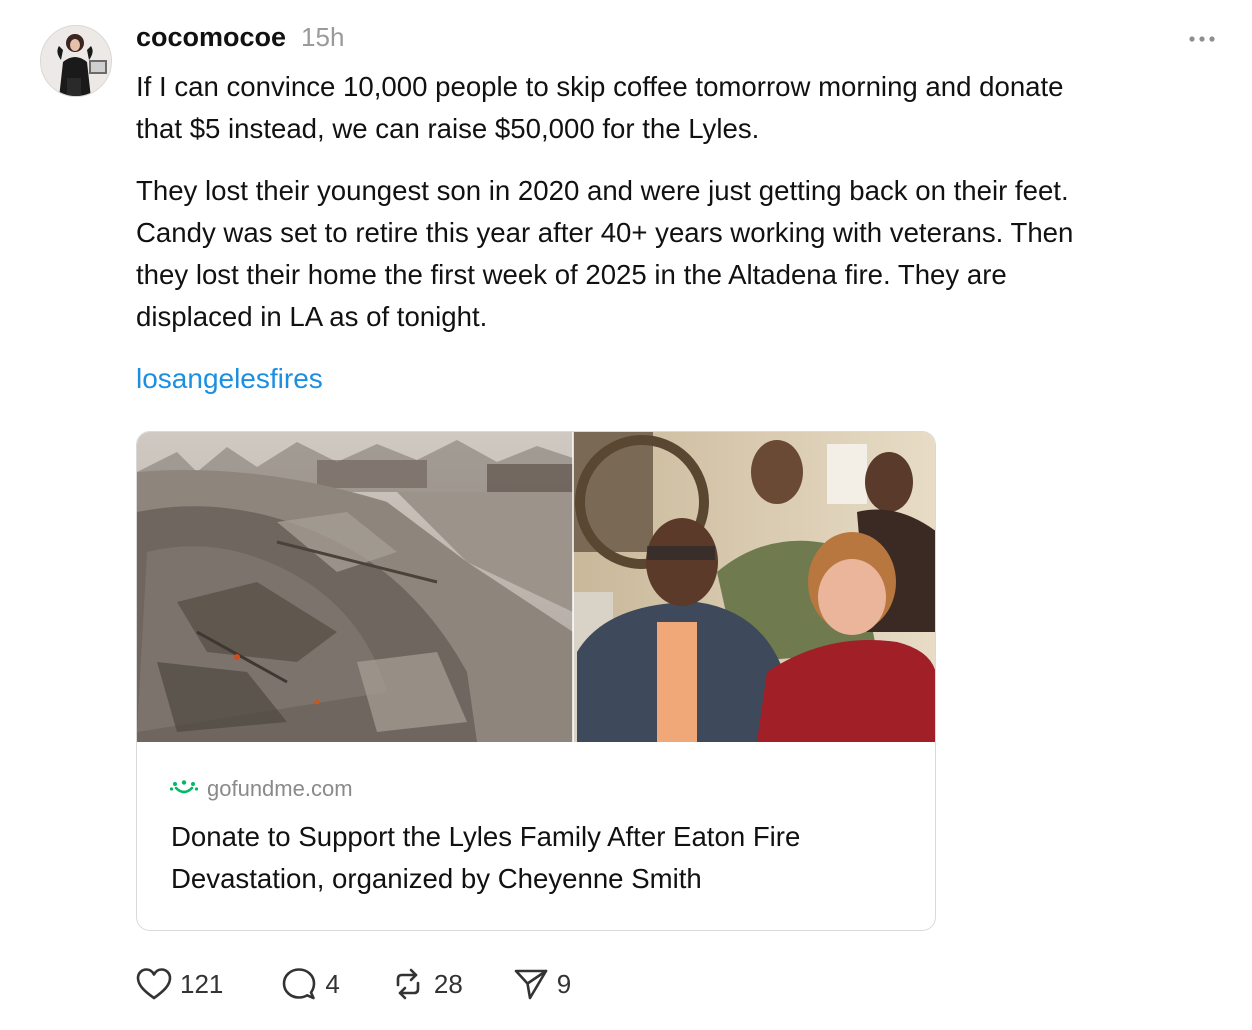  I want to click on timestamp: 15h, so click(323, 37).